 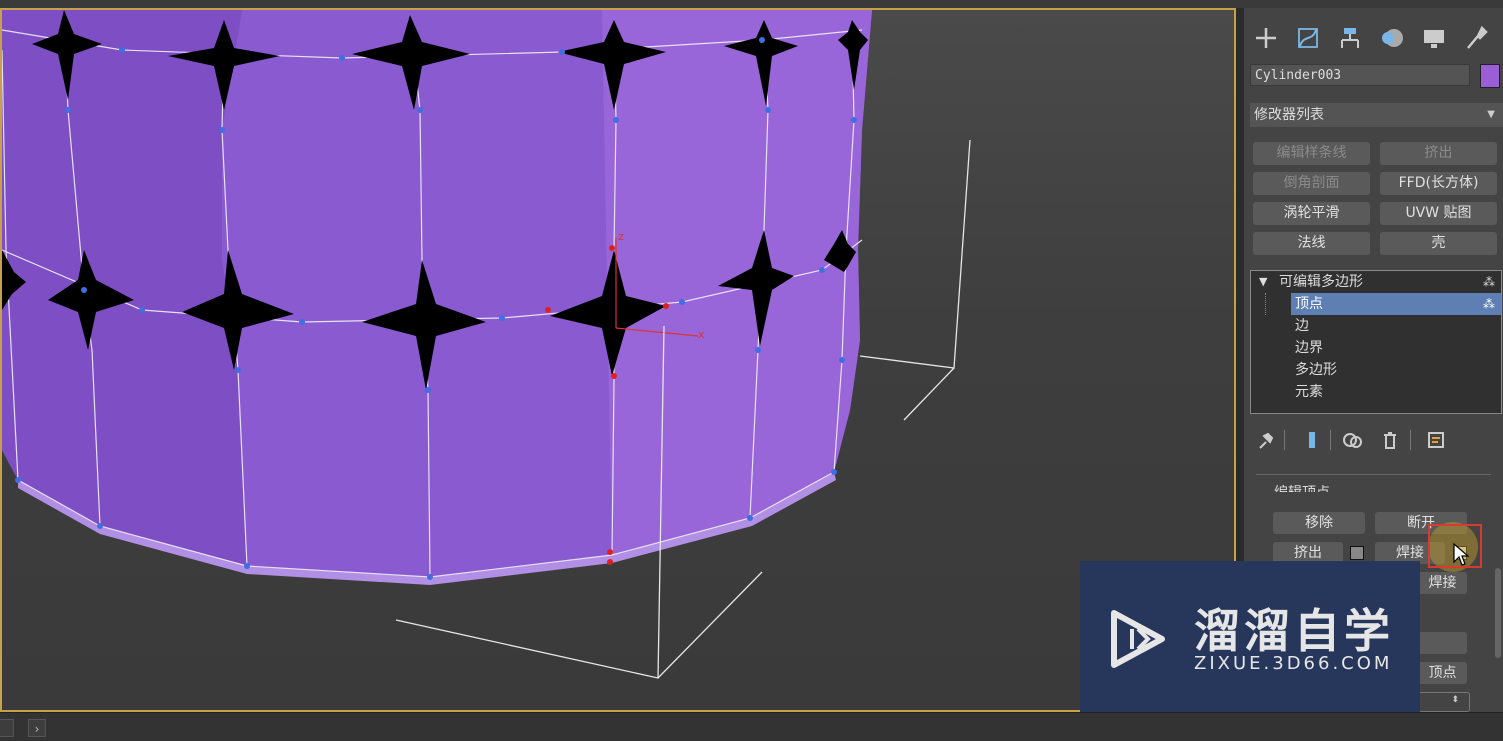 What do you see at coordinates (1390, 440) in the screenshot?
I see `trash-icon` at bounding box center [1390, 440].